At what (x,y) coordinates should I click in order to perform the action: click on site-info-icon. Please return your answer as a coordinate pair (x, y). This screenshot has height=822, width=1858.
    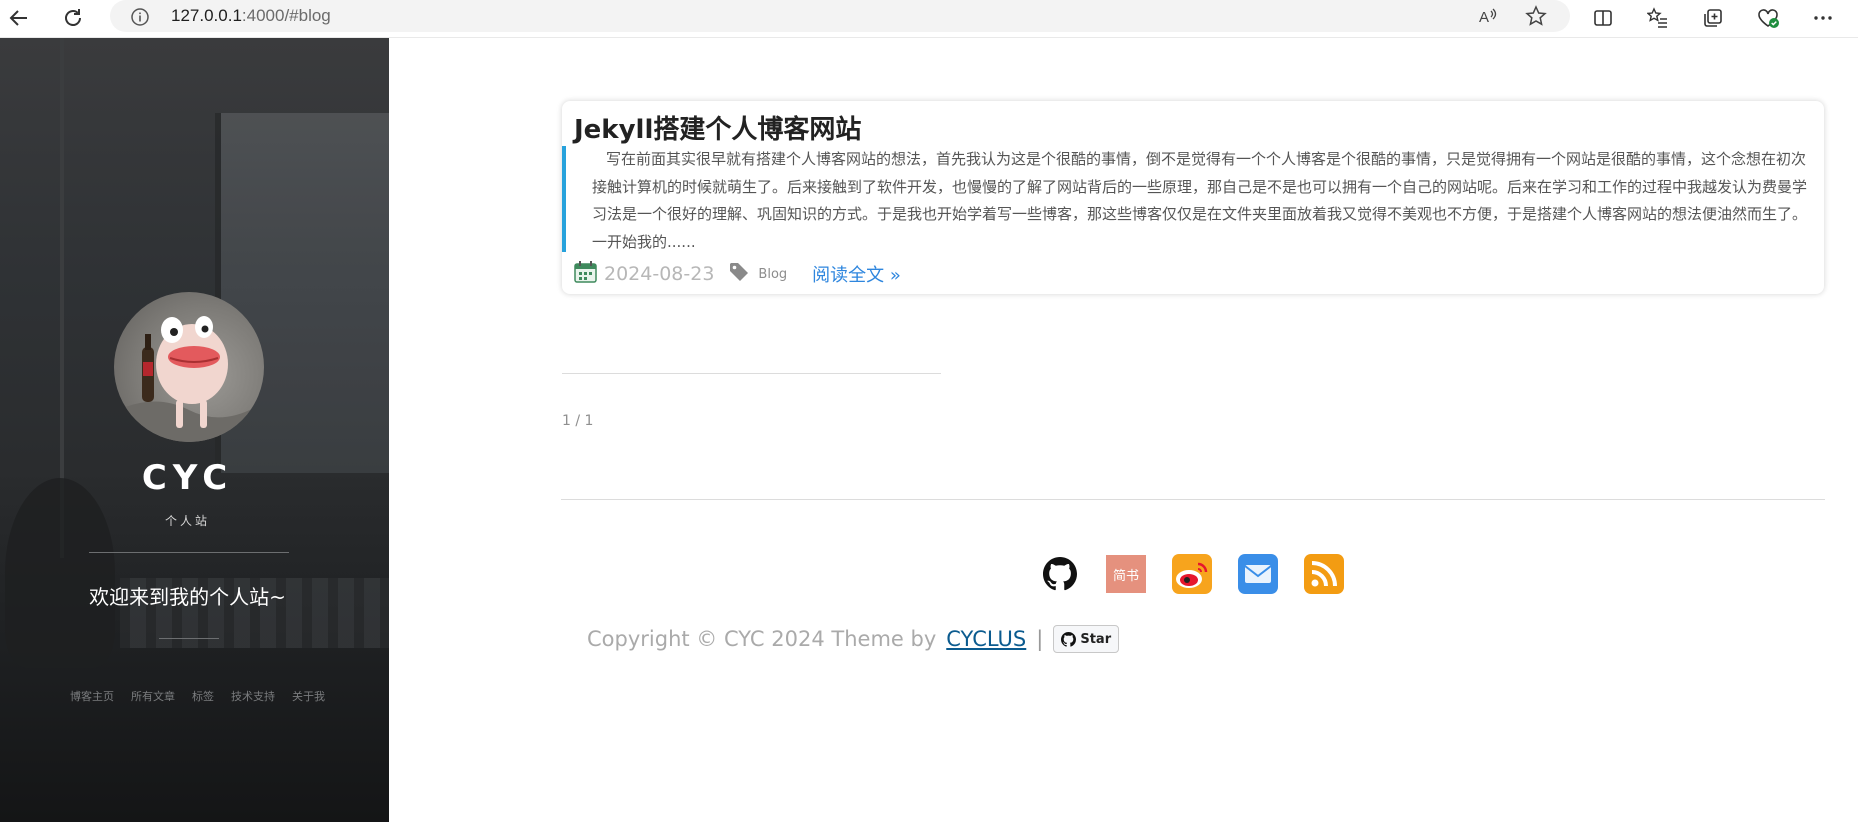
    Looking at the image, I should click on (140, 19).